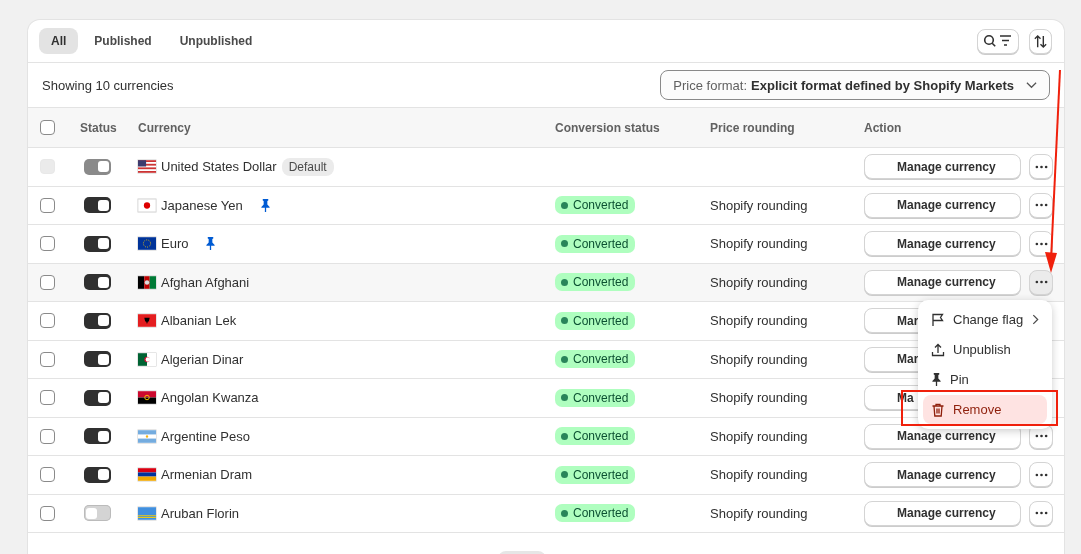 This screenshot has width=1081, height=554. I want to click on column-header: Currency, so click(165, 127).